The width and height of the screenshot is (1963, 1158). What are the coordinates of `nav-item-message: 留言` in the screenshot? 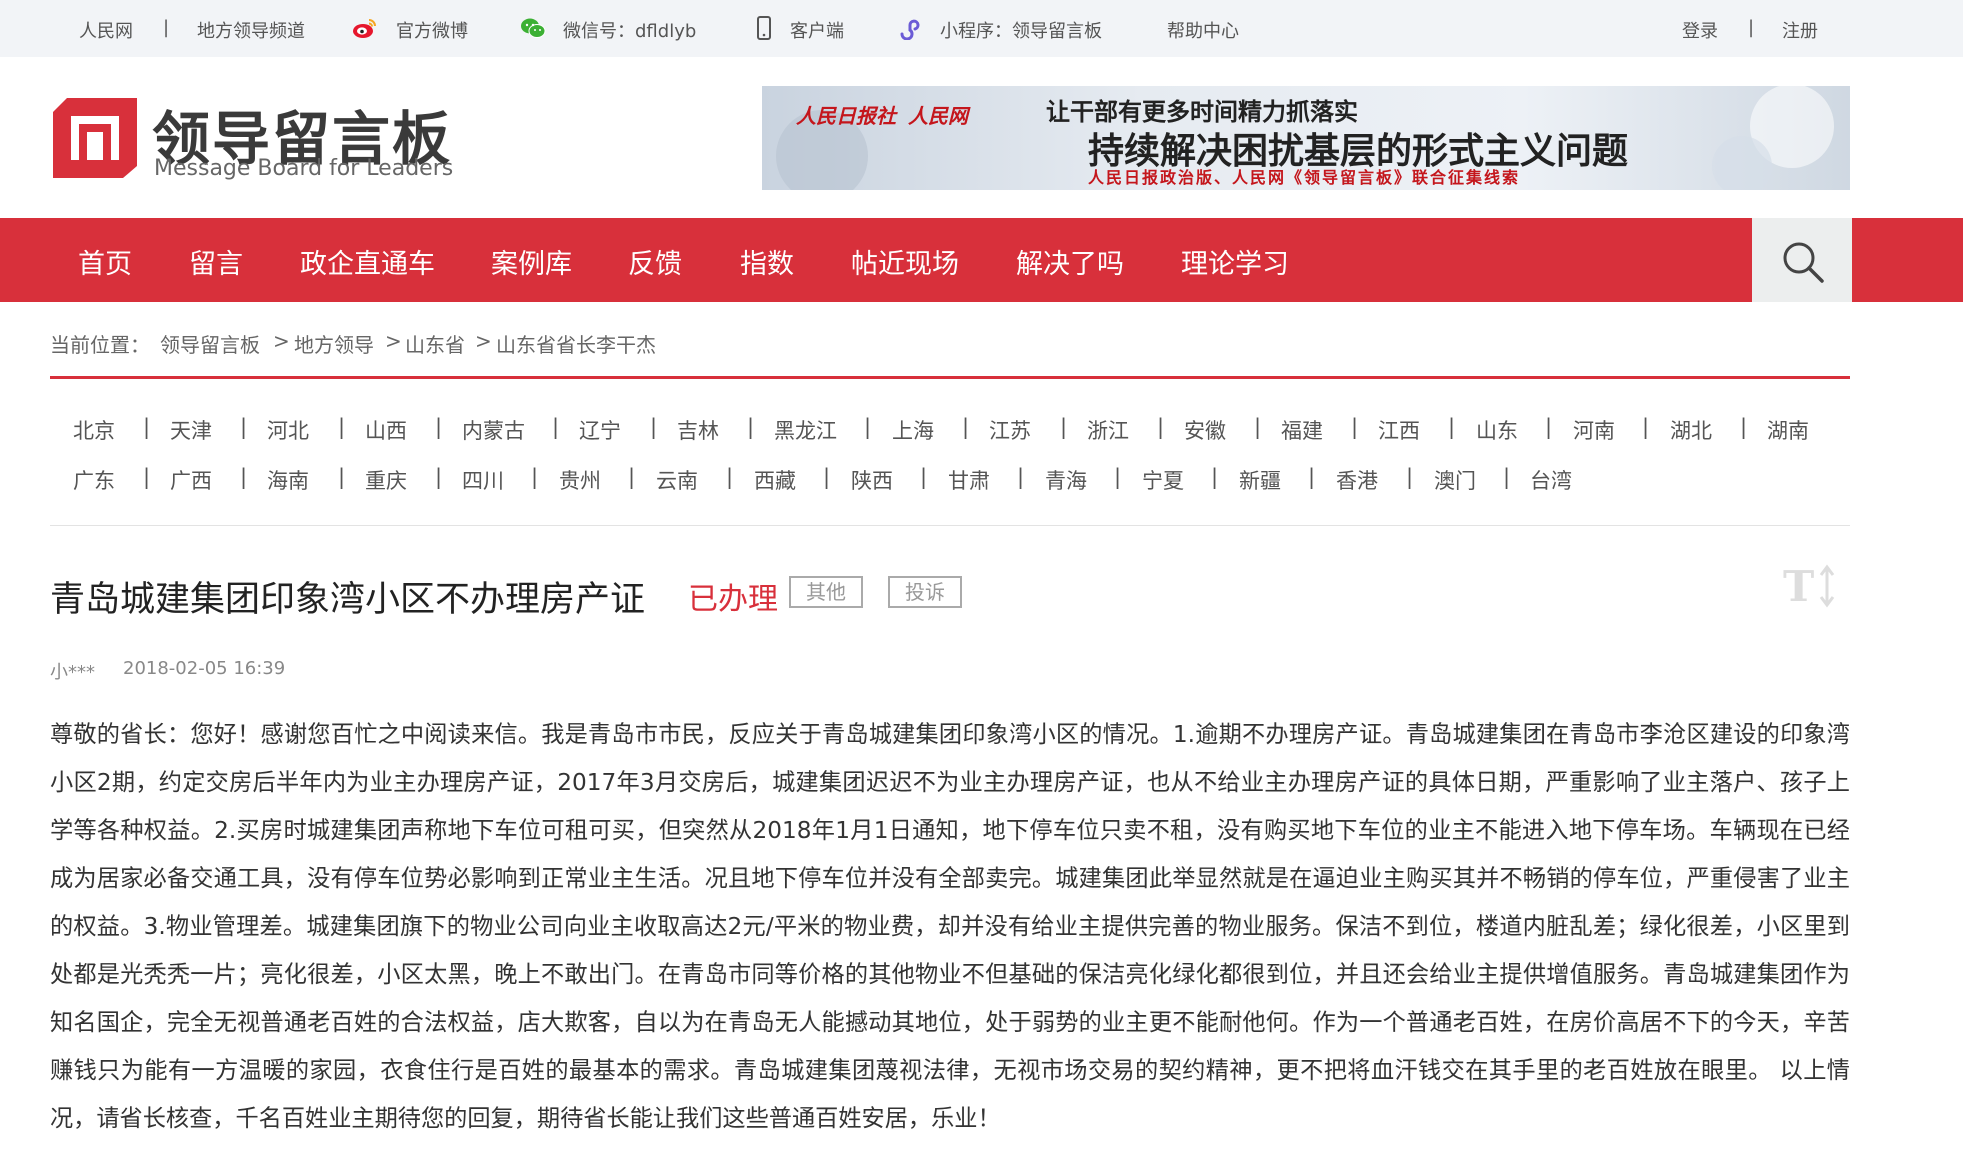 It's located at (216, 261).